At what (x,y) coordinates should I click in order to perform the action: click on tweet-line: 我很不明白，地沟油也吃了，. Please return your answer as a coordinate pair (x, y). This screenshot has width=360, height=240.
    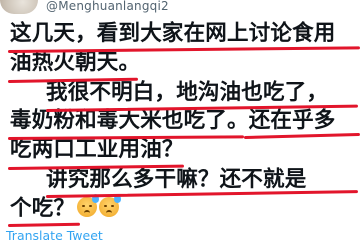
    Looking at the image, I should click on (187, 92).